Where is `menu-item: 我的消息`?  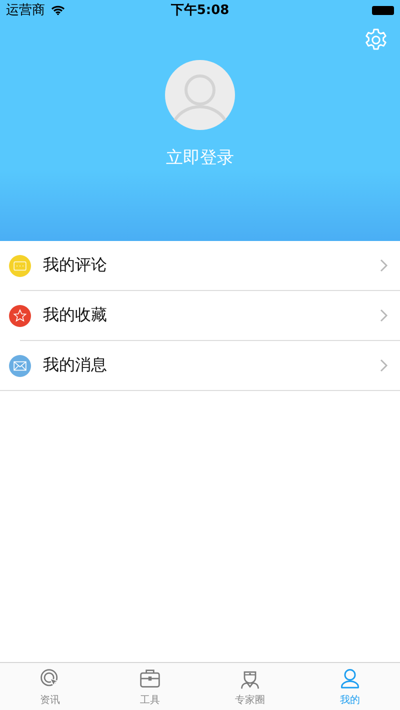
menu-item: 我的消息 is located at coordinates (200, 365).